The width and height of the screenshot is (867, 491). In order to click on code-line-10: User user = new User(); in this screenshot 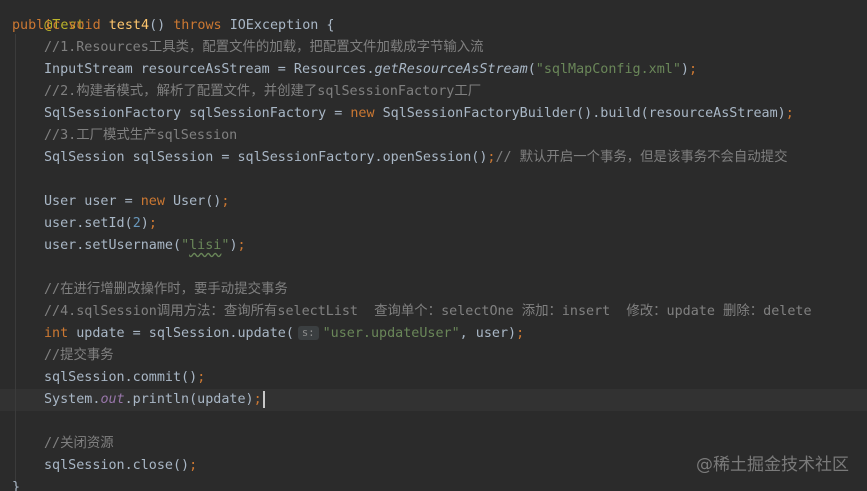, I will do `click(120, 202)`.